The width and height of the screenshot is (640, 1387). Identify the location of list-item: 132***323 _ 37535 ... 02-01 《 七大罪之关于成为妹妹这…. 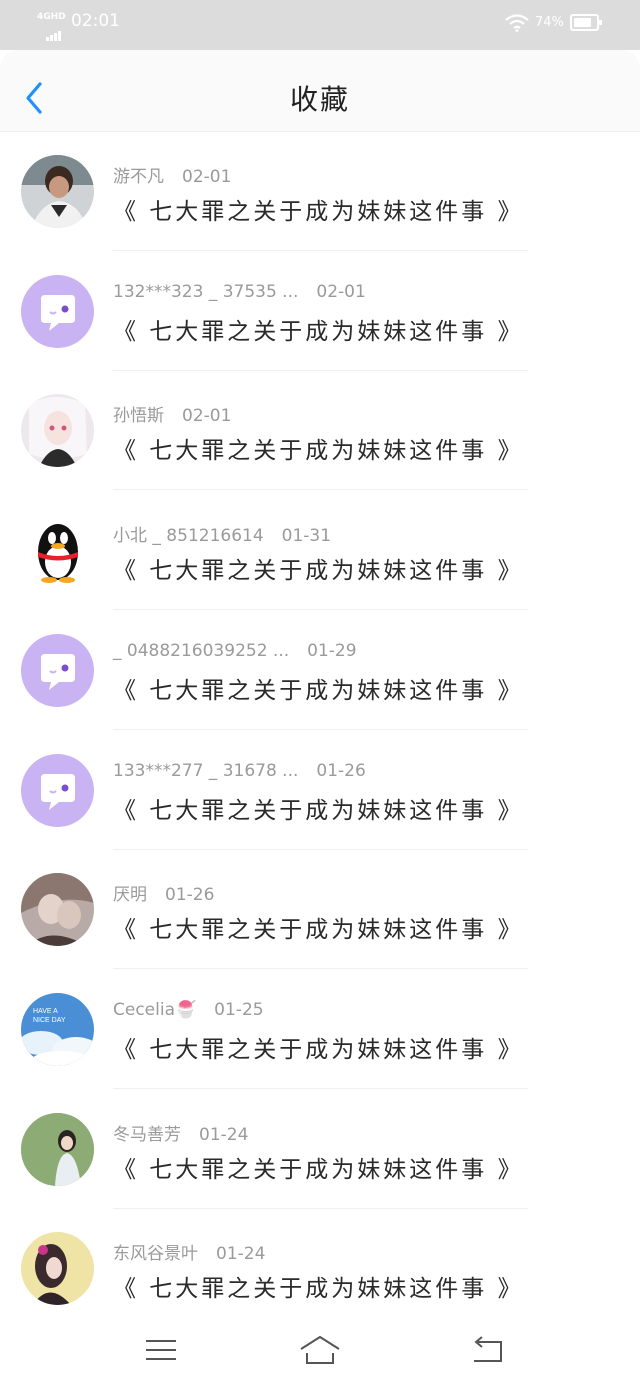
(320, 311).